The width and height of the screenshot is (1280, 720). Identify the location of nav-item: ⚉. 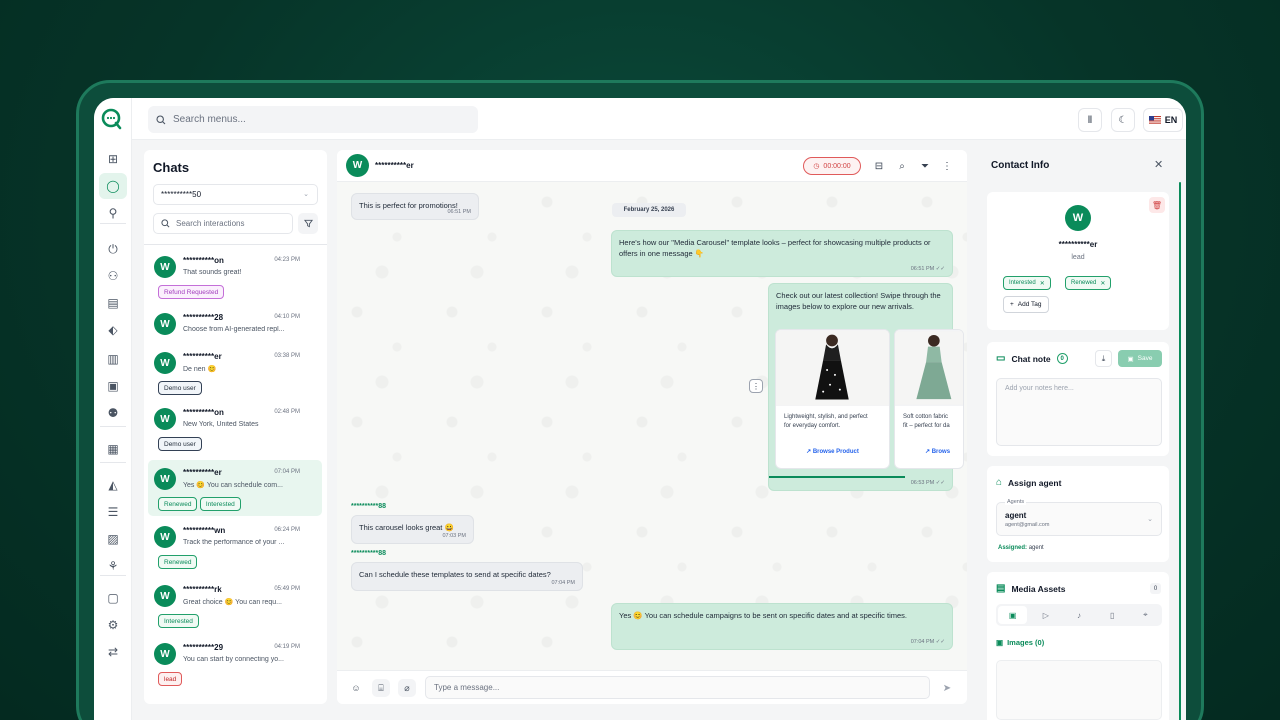
(113, 413).